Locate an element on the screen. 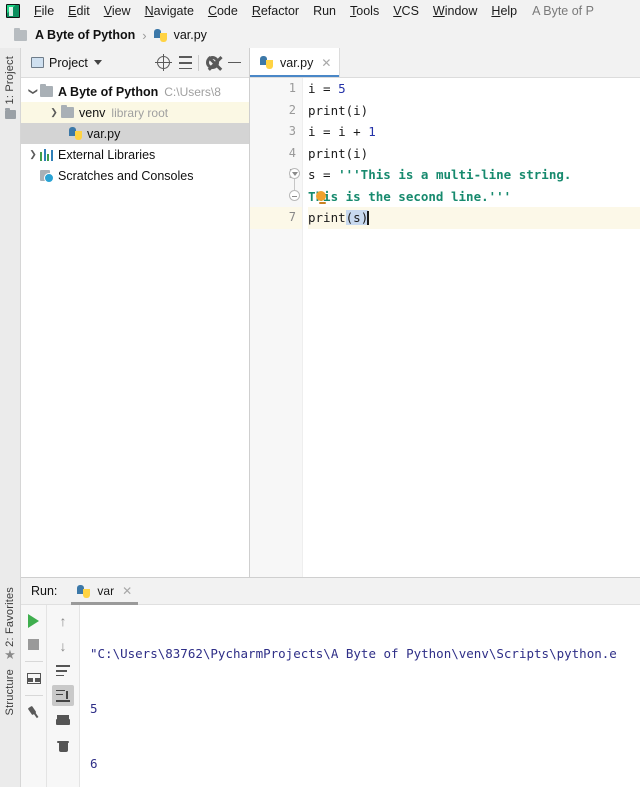 This screenshot has height=787, width=640. tab-active-underline is located at coordinates (295, 75).